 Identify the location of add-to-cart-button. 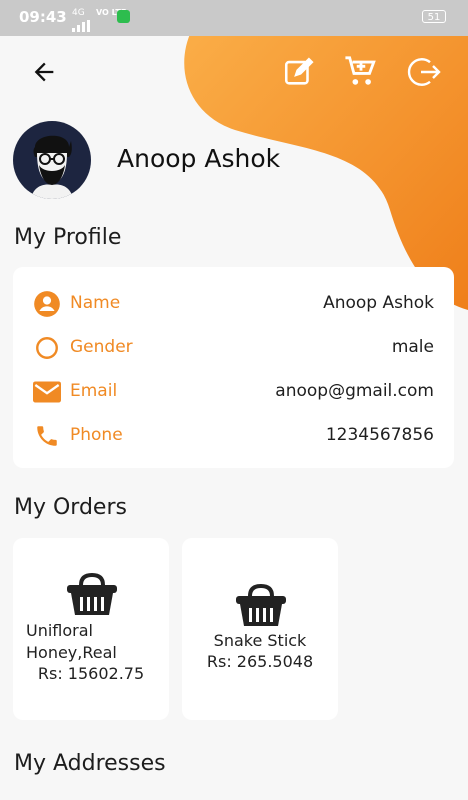
(361, 72).